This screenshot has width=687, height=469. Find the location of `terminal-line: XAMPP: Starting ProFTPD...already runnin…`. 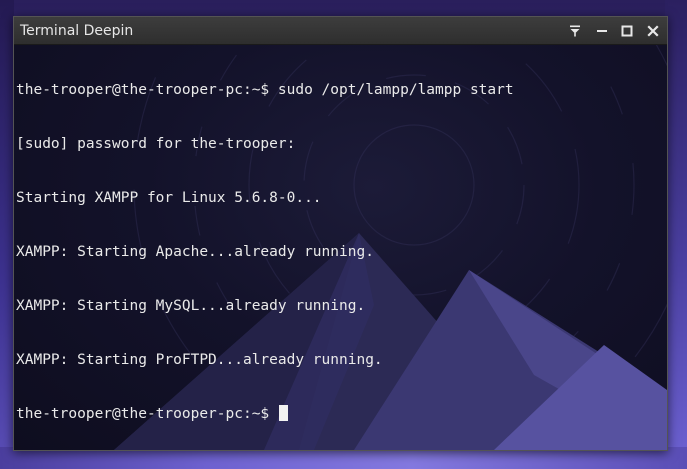

terminal-line: XAMPP: Starting ProFTPD...already runnin… is located at coordinates (199, 360).